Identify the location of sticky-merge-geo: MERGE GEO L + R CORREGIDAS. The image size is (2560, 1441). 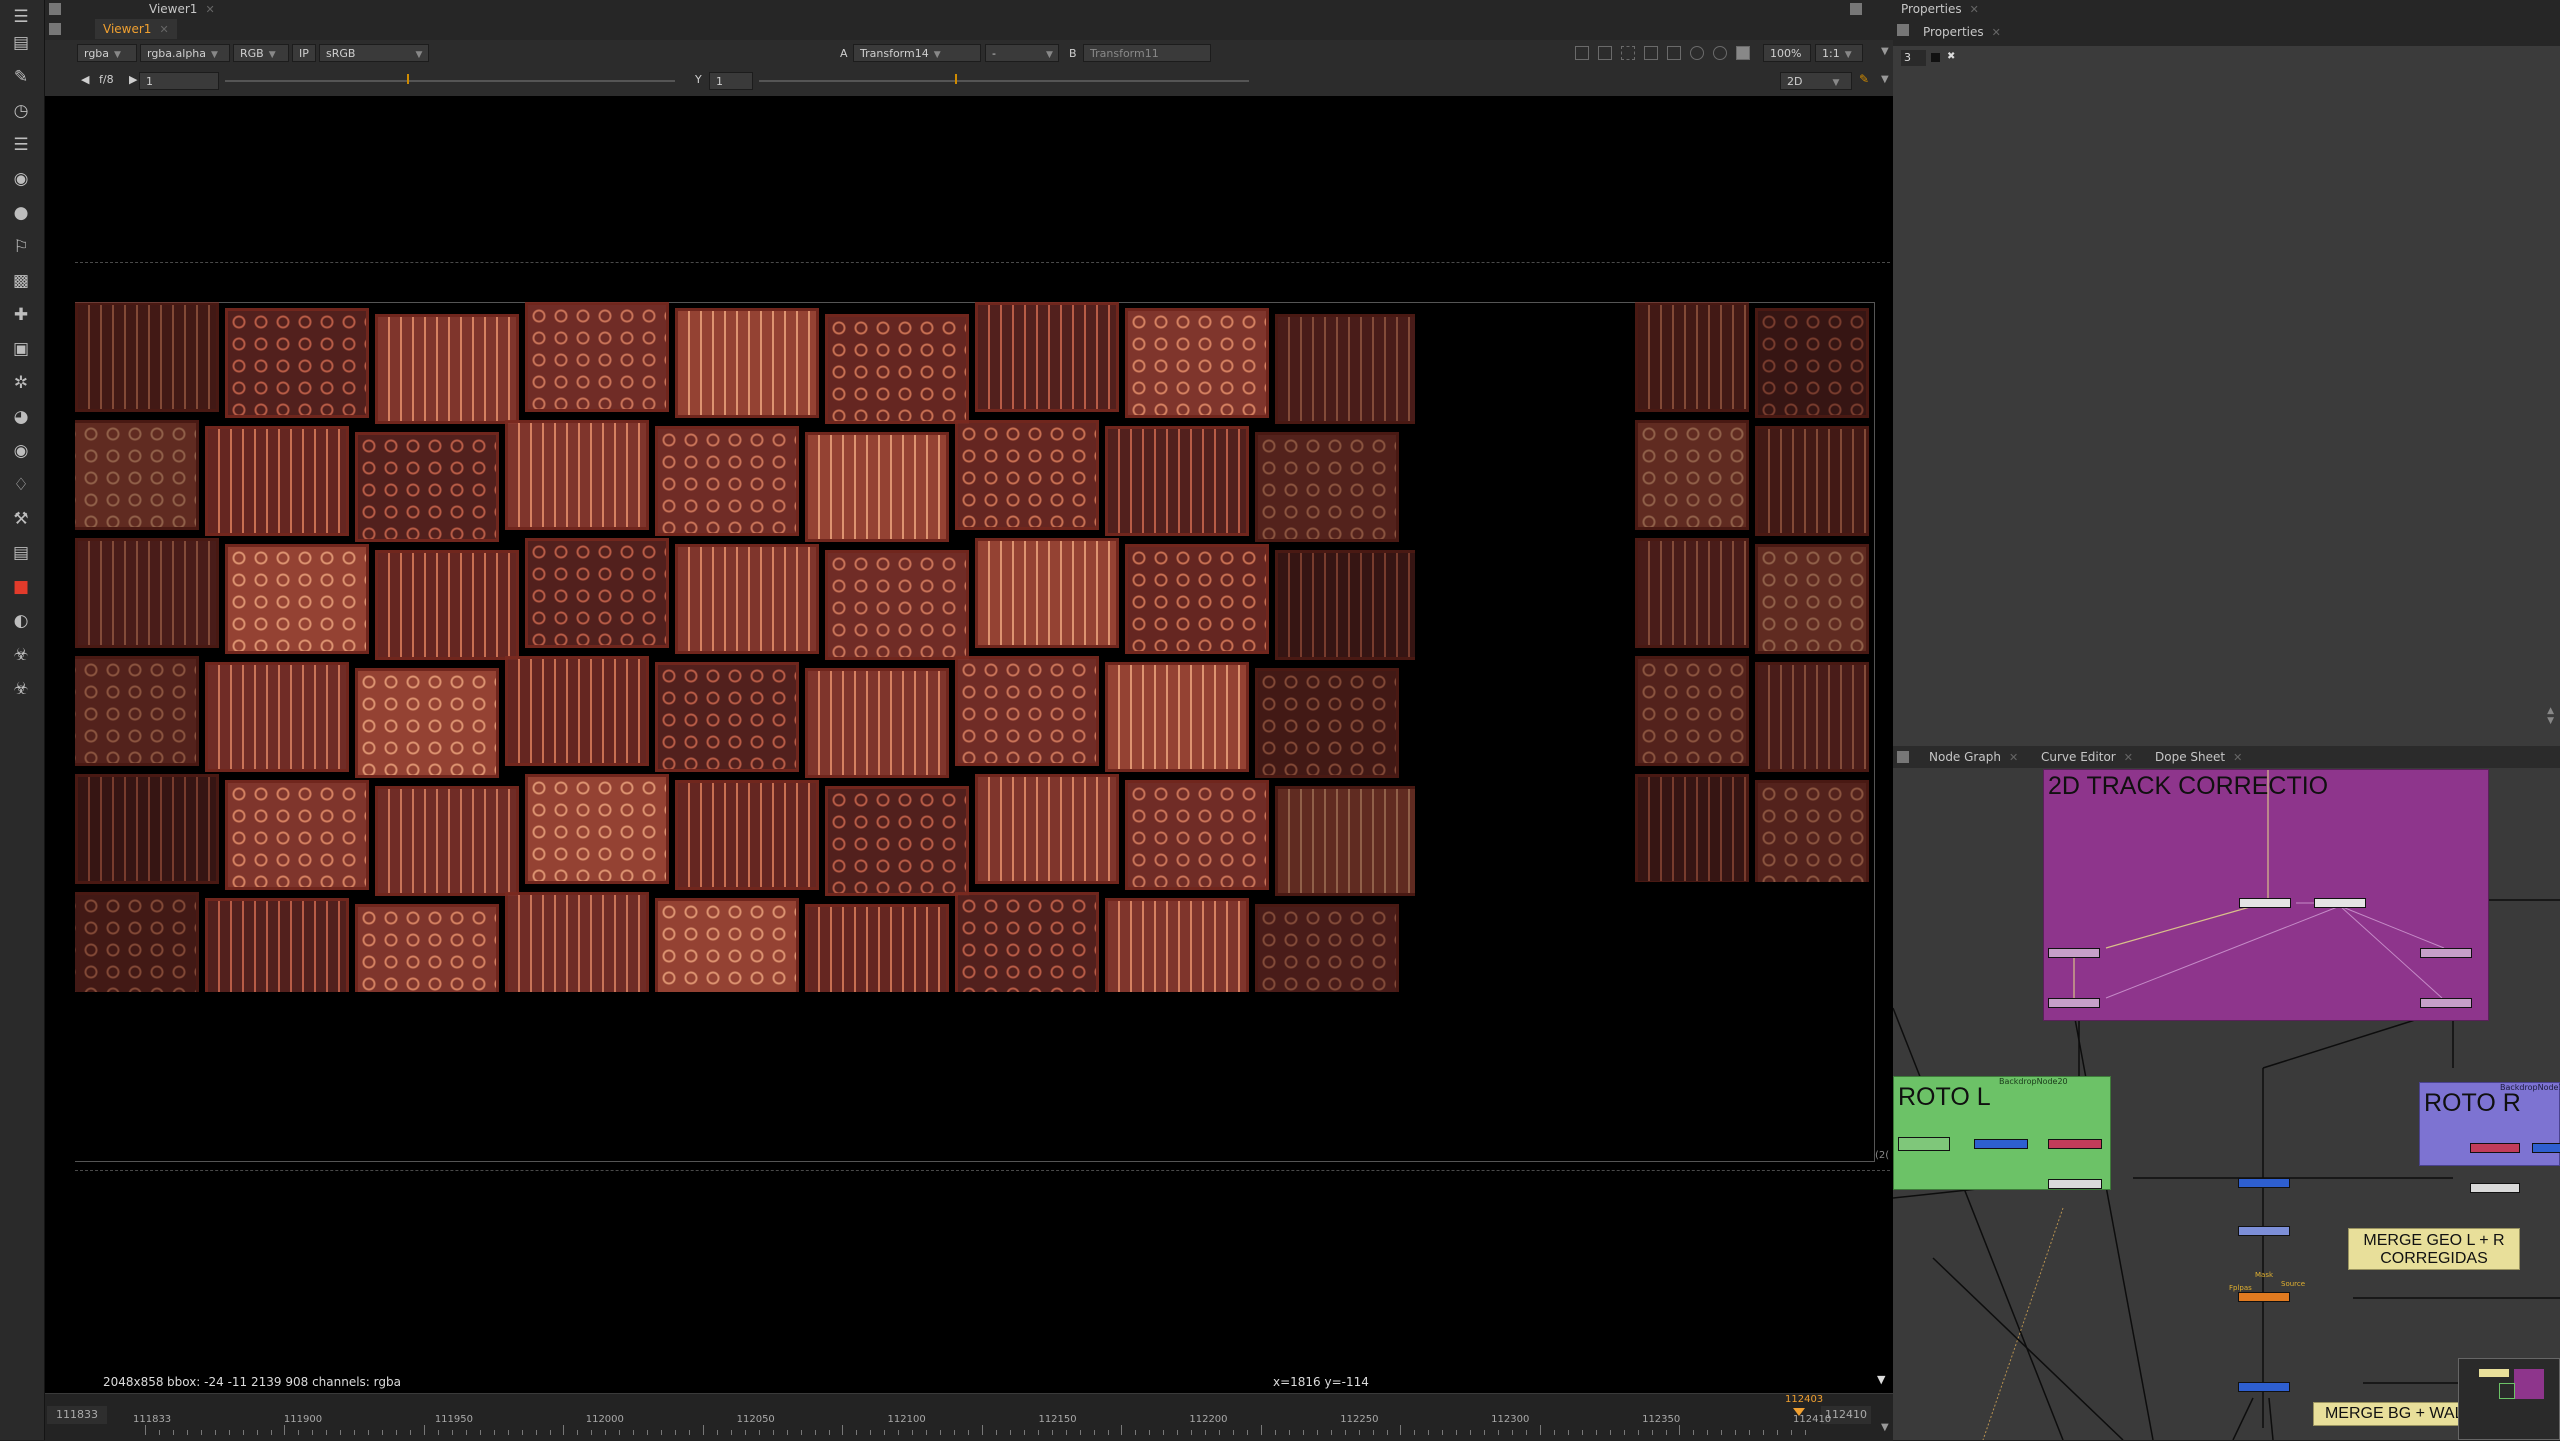
(2434, 1249).